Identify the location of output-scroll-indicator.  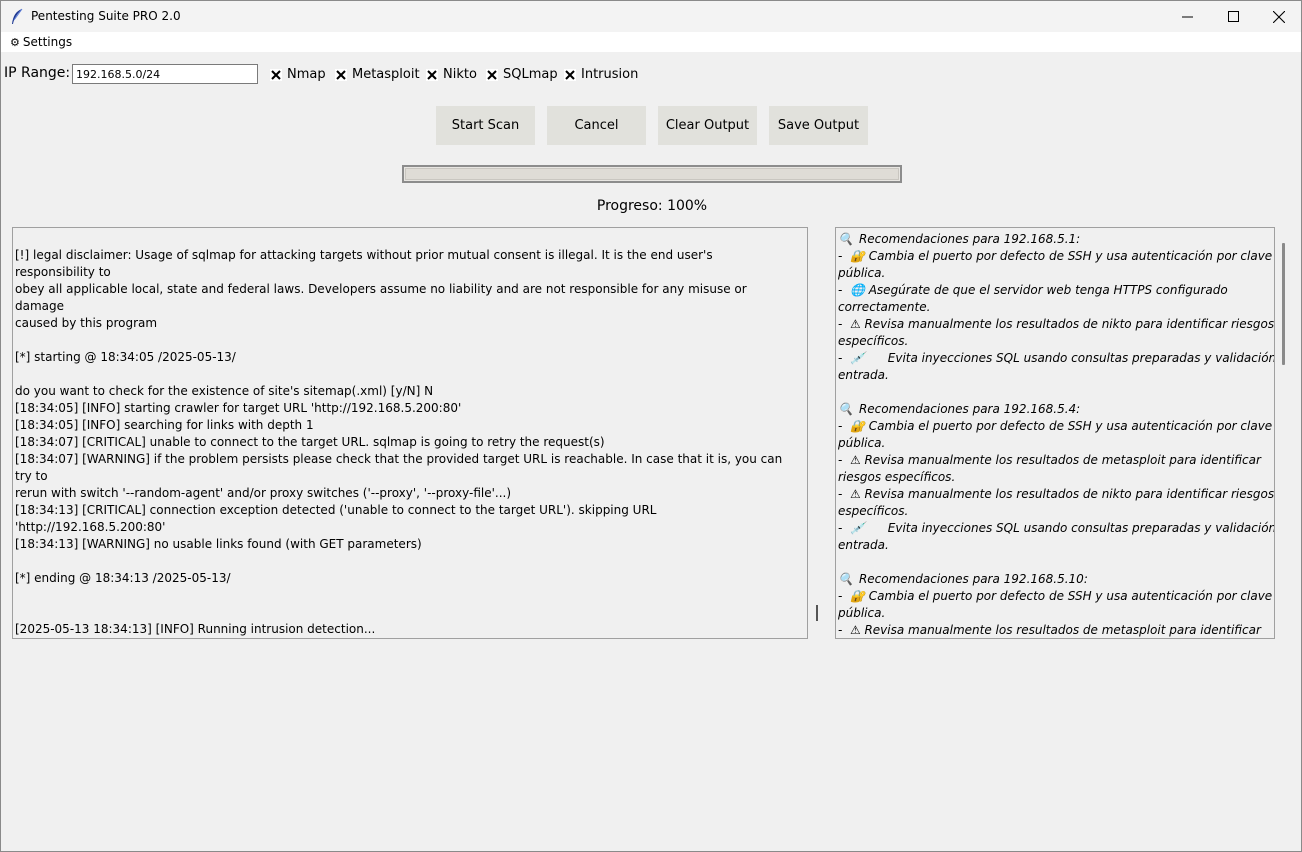
(817, 613).